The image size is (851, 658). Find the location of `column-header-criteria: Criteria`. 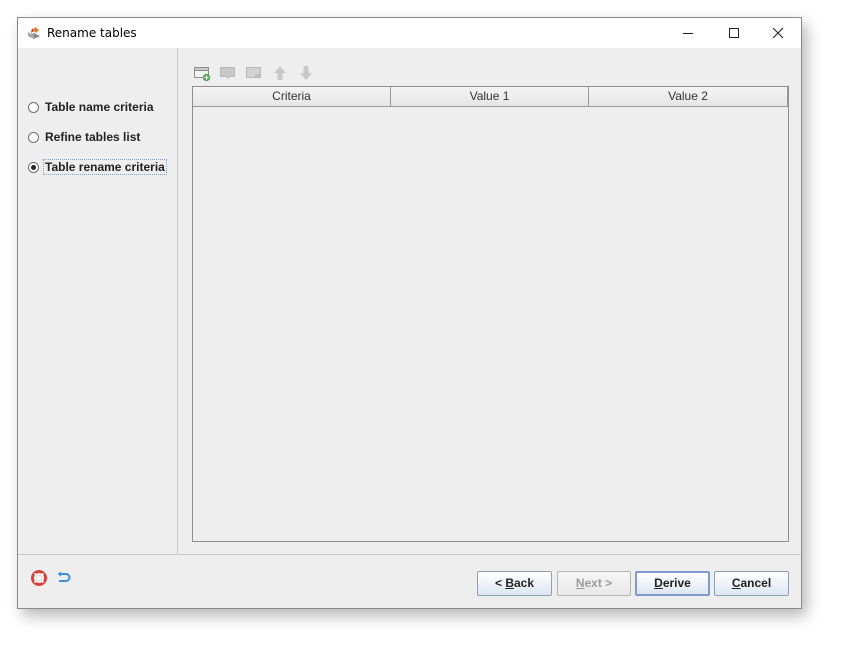

column-header-criteria: Criteria is located at coordinates (292, 97).